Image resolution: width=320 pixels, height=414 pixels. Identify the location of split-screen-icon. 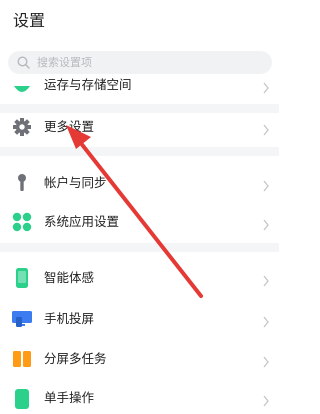
(22, 359).